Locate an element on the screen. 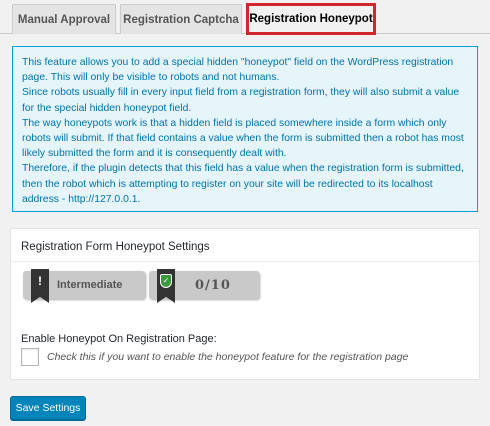 This screenshot has height=426, width=490. shield-check-icon: ✓ is located at coordinates (166, 286).